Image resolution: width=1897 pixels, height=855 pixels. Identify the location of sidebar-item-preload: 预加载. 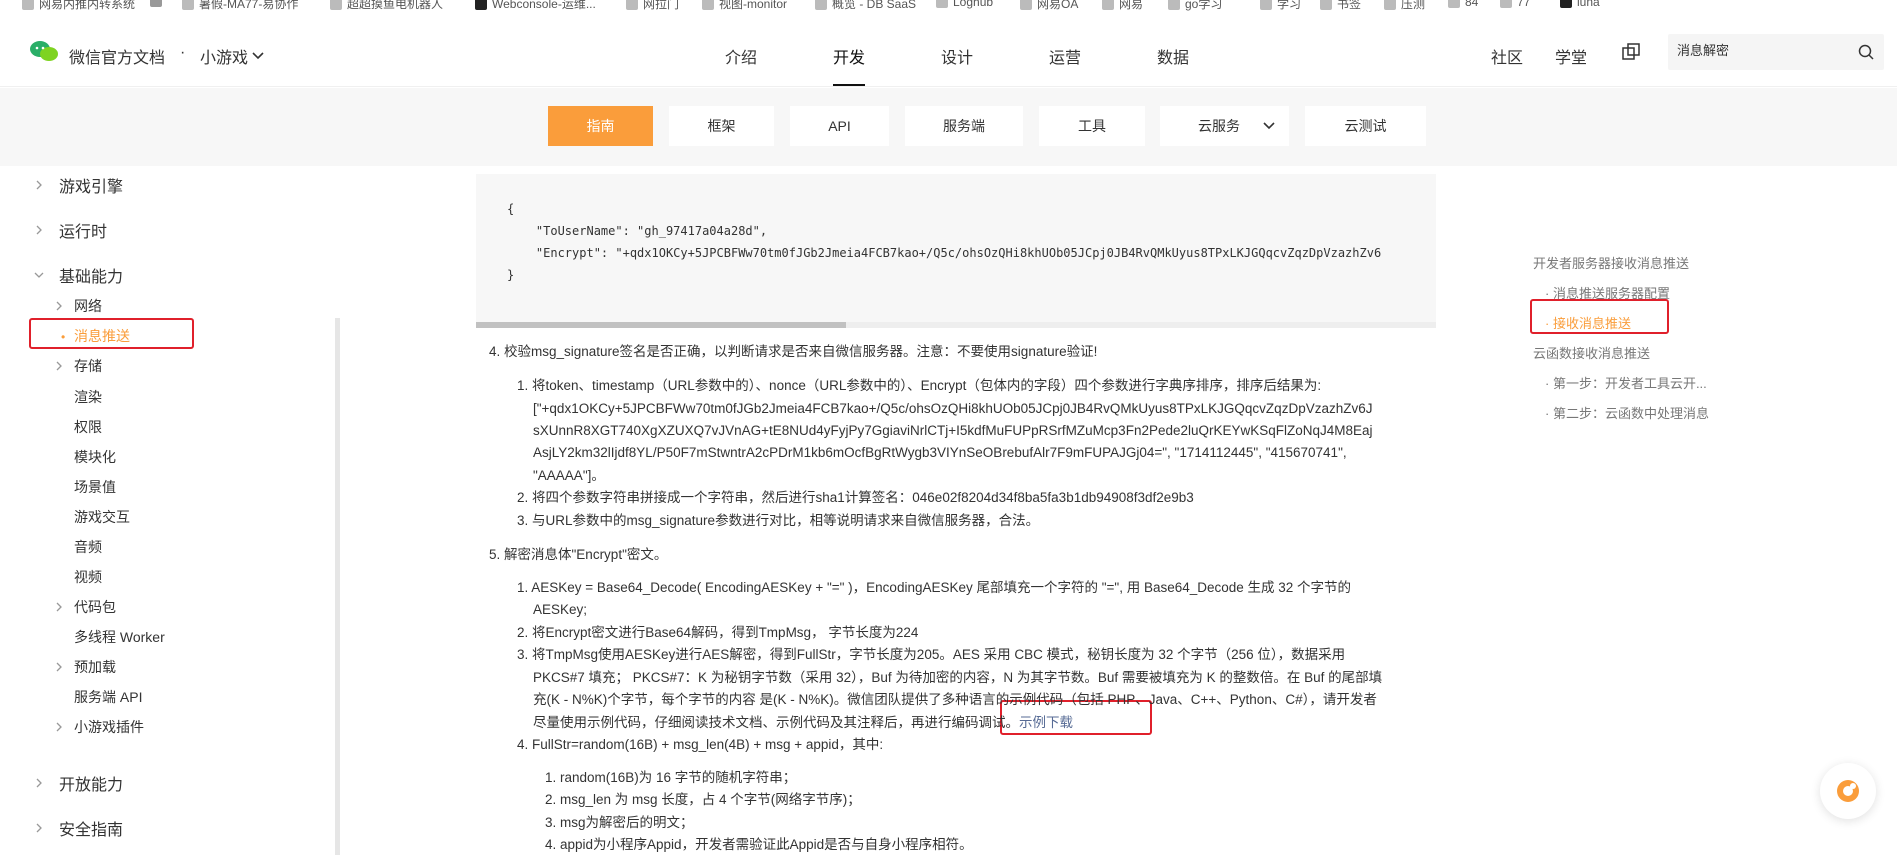
(95, 667).